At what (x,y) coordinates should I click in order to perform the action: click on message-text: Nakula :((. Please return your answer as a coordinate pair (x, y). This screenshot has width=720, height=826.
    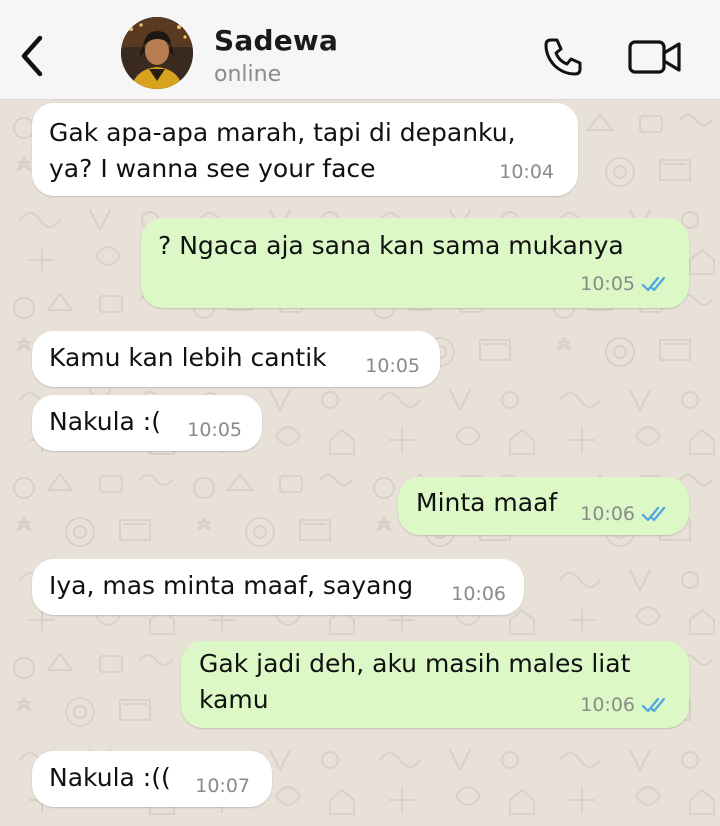
    Looking at the image, I should click on (110, 777).